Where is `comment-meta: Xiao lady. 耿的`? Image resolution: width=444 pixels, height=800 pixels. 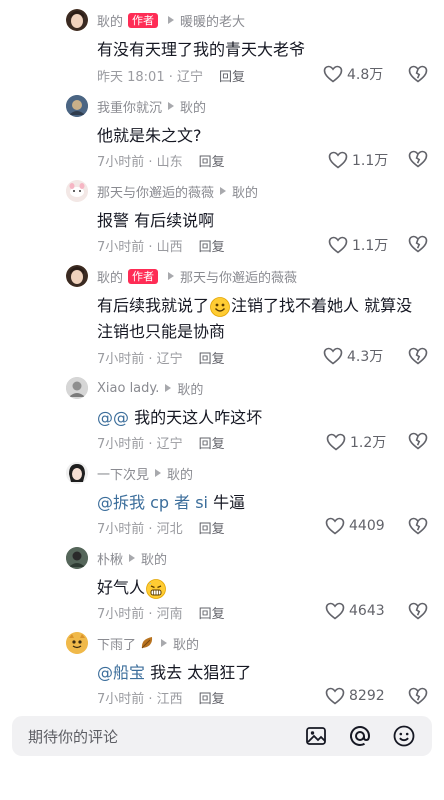
comment-meta: Xiao lady. 耿的 is located at coordinates (150, 388).